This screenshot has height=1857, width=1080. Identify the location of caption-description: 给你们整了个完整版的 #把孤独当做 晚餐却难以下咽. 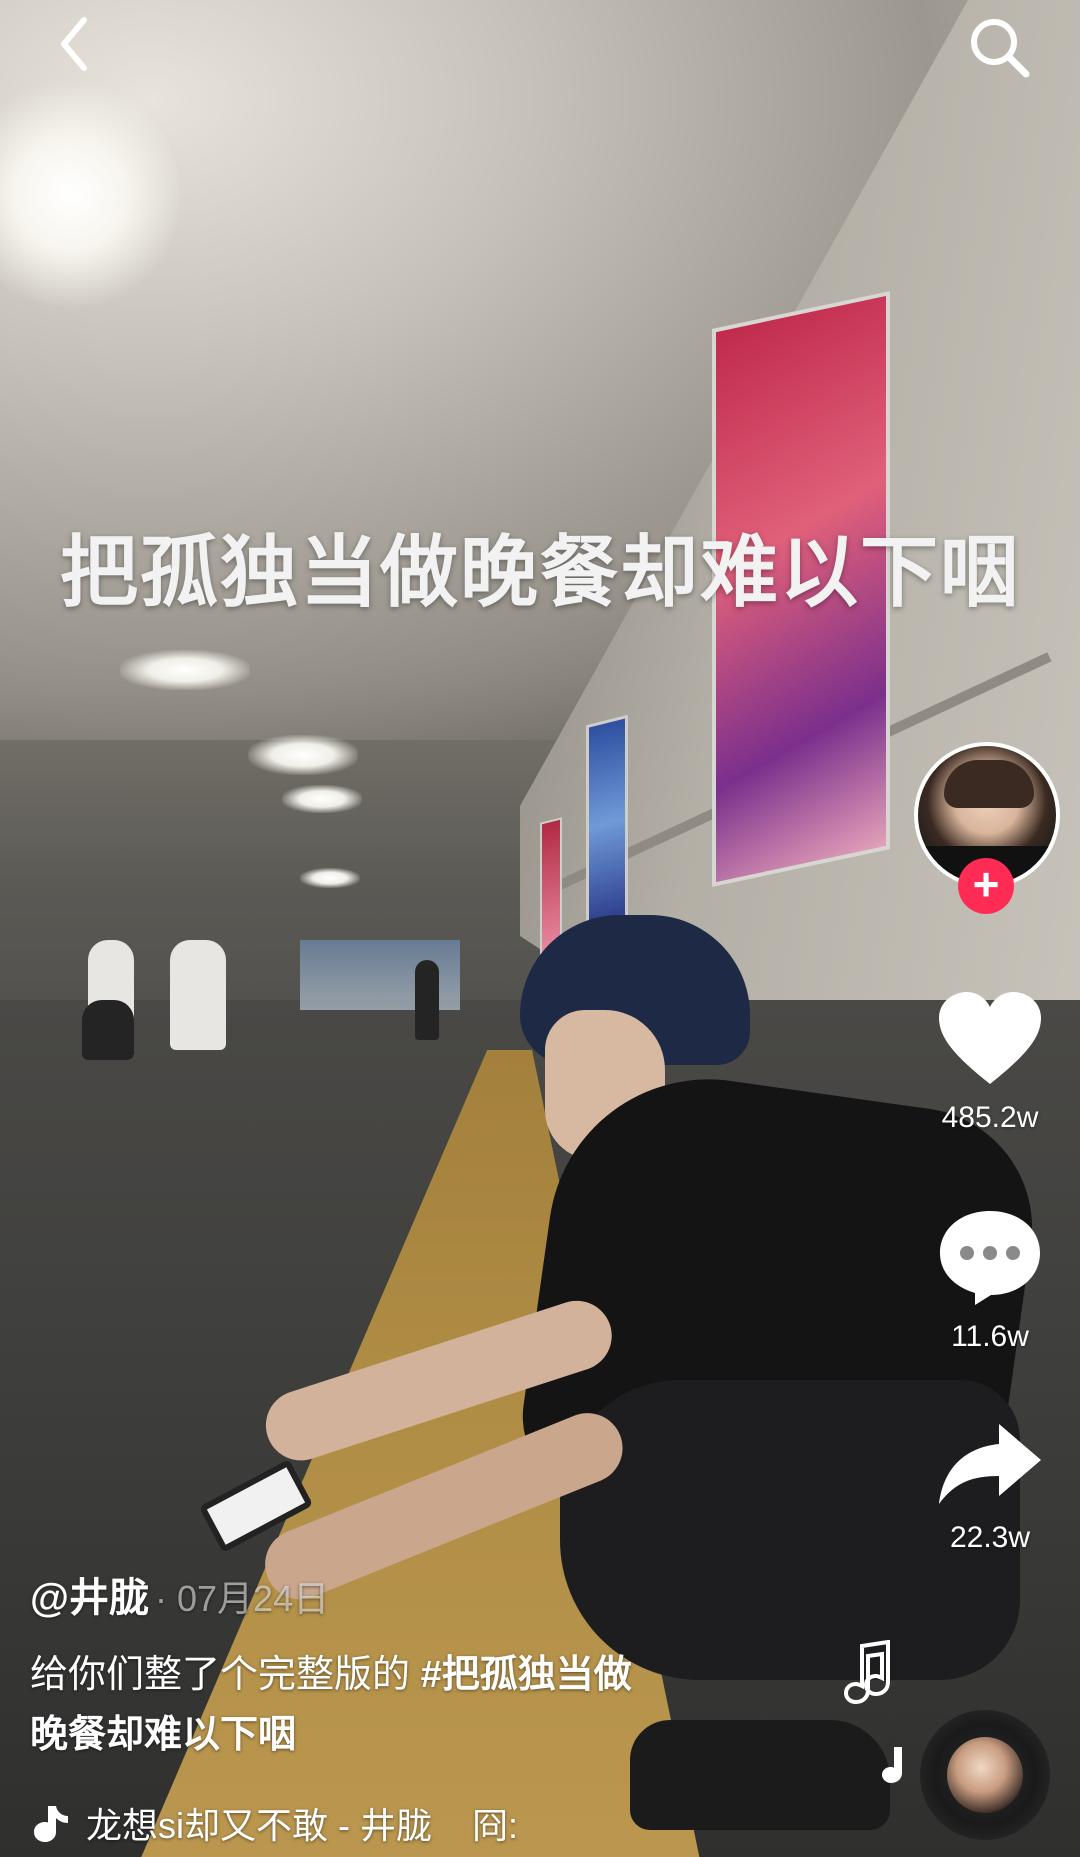
(410, 1705).